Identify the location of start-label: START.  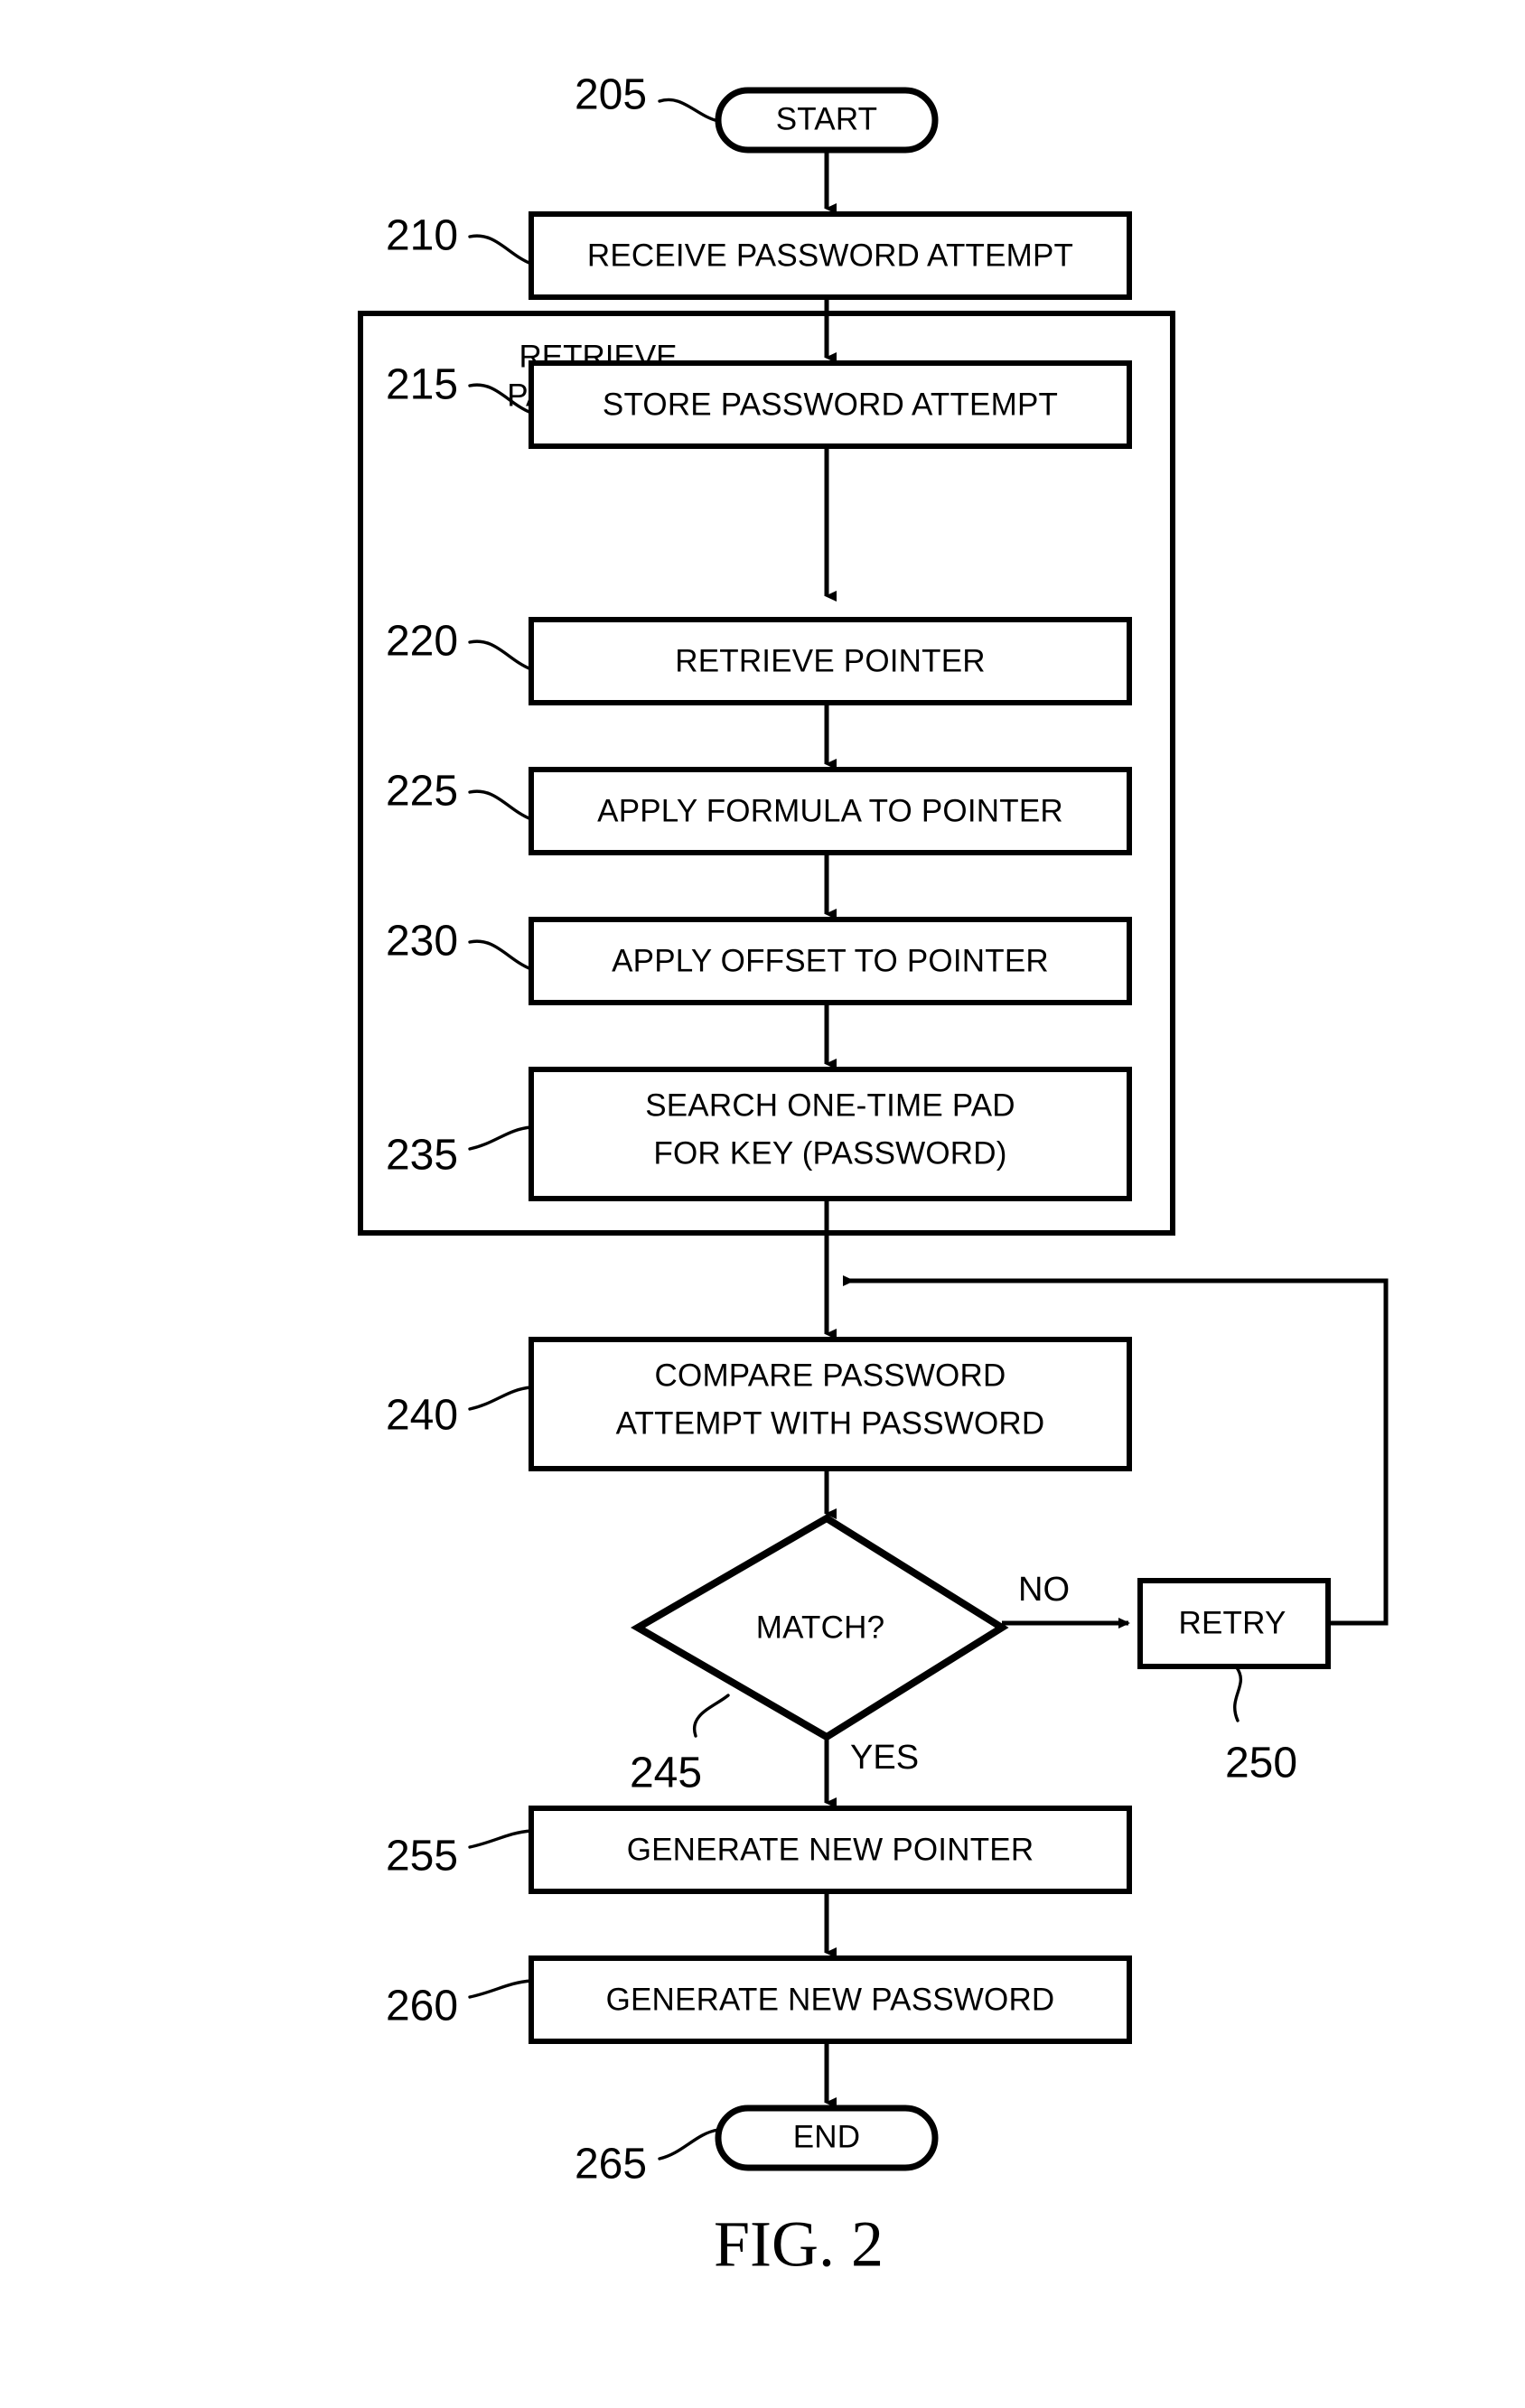
(827, 119).